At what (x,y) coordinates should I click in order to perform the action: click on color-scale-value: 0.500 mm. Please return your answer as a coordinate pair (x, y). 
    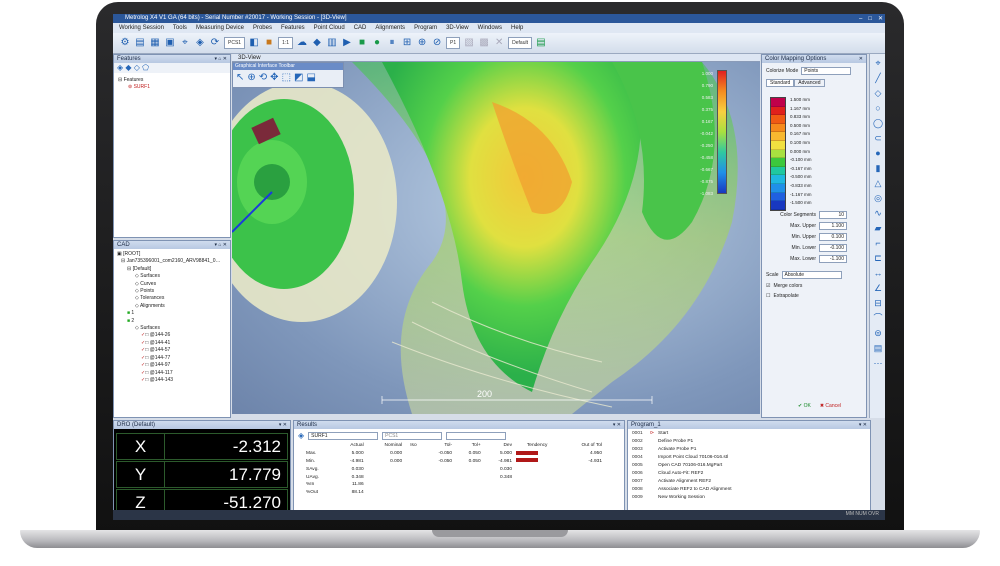
    Looking at the image, I should click on (800, 125).